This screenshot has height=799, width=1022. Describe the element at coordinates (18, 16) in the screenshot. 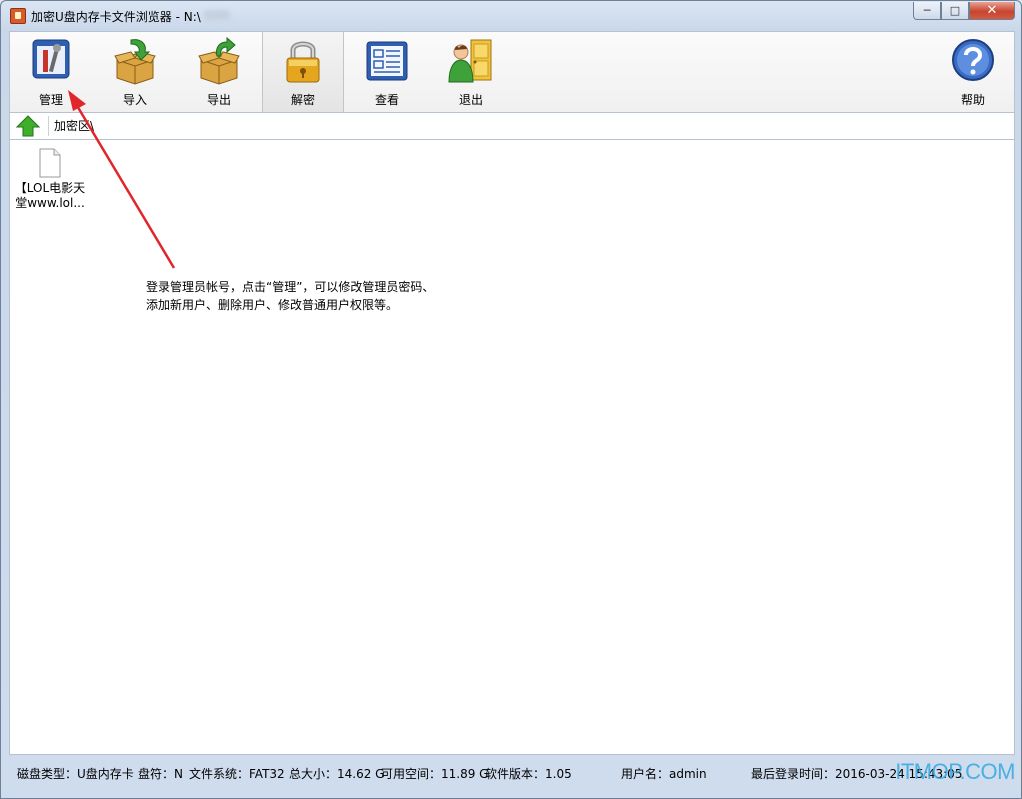

I see `app-icon` at that location.